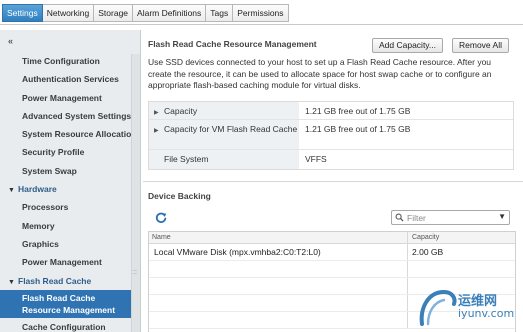  Describe the element at coordinates (186, 159) in the screenshot. I see `property-key-label: File System` at that location.